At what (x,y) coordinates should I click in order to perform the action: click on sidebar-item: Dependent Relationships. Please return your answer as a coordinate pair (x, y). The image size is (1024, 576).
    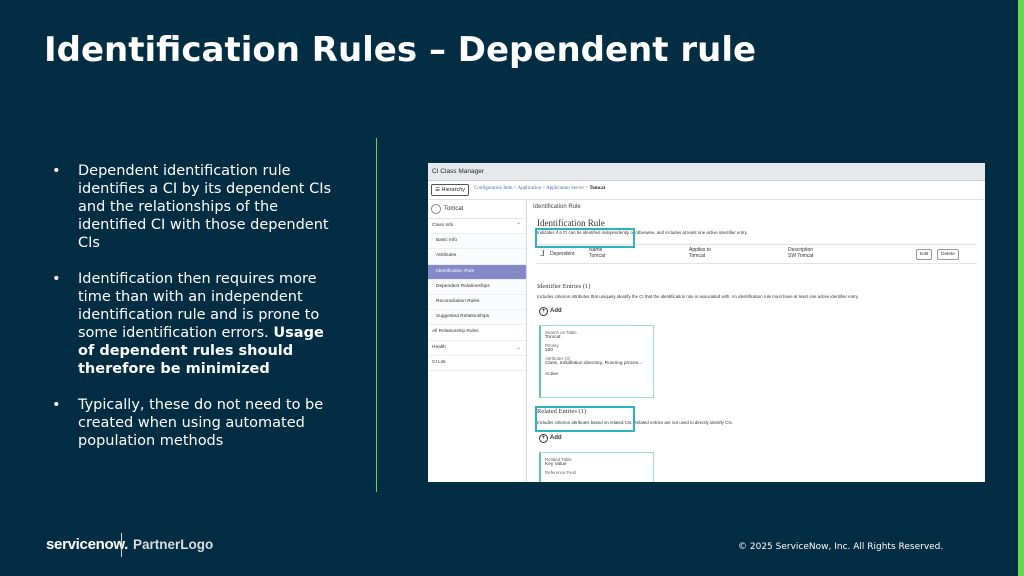
    Looking at the image, I should click on (477, 287).